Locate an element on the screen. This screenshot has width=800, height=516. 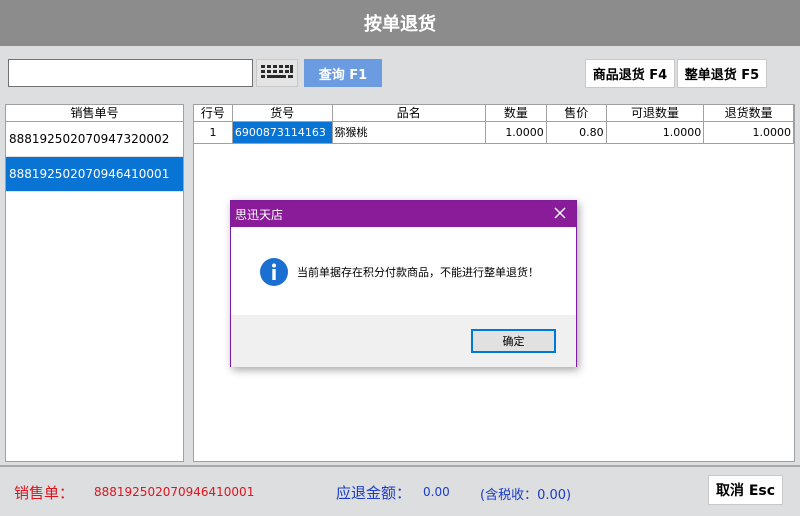
col-header-returnable: 可退数量 is located at coordinates (656, 113).